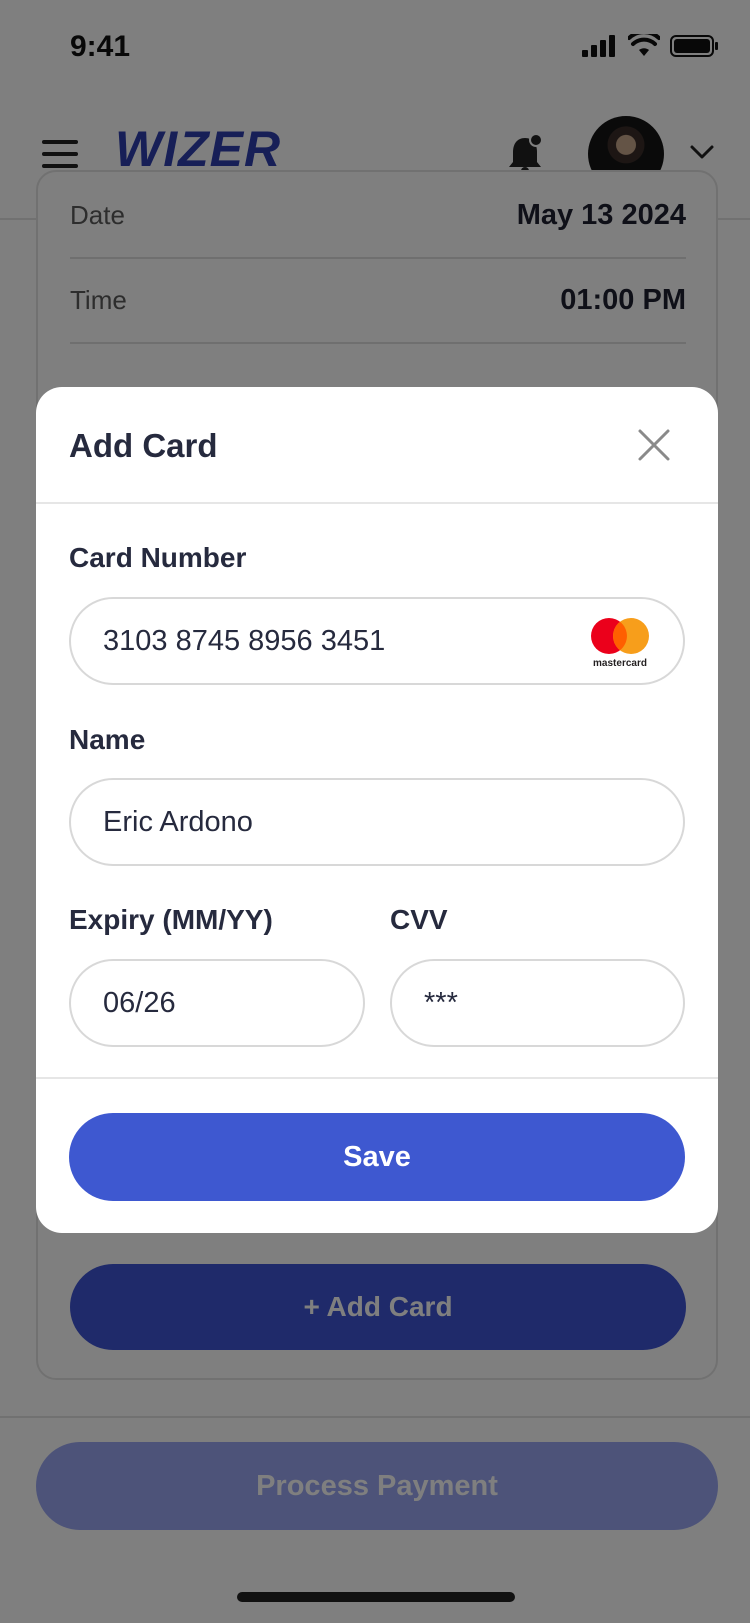 This screenshot has width=750, height=1623. Describe the element at coordinates (419, 919) in the screenshot. I see `cvv-label: CVV` at that location.